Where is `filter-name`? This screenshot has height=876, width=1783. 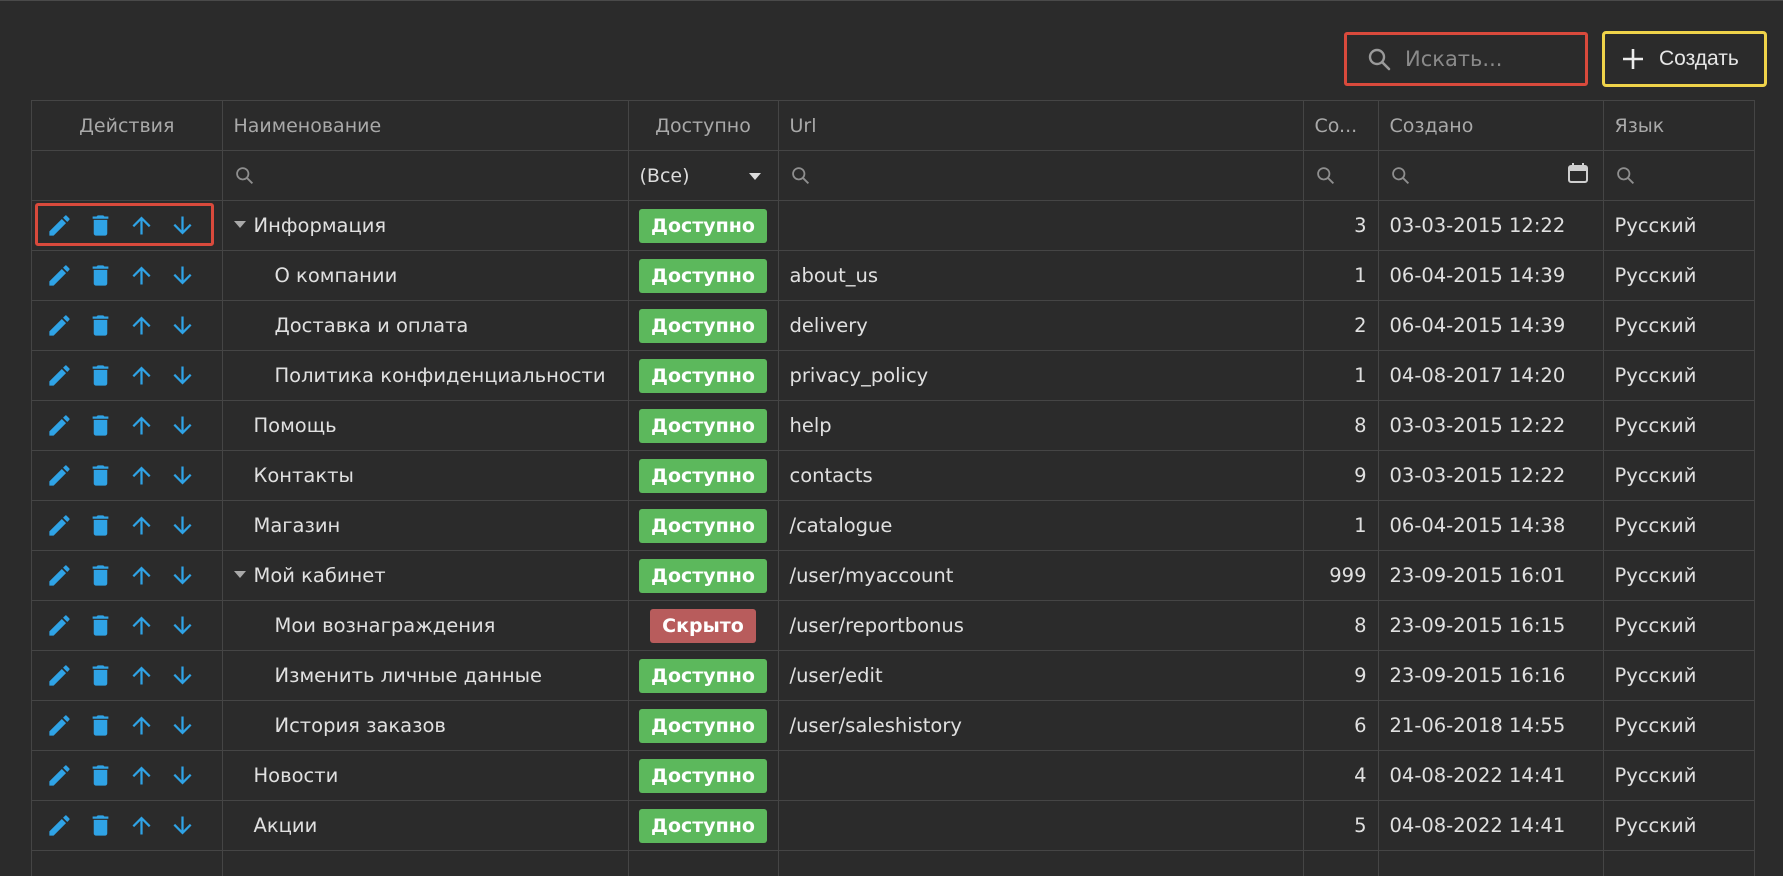 filter-name is located at coordinates (425, 176).